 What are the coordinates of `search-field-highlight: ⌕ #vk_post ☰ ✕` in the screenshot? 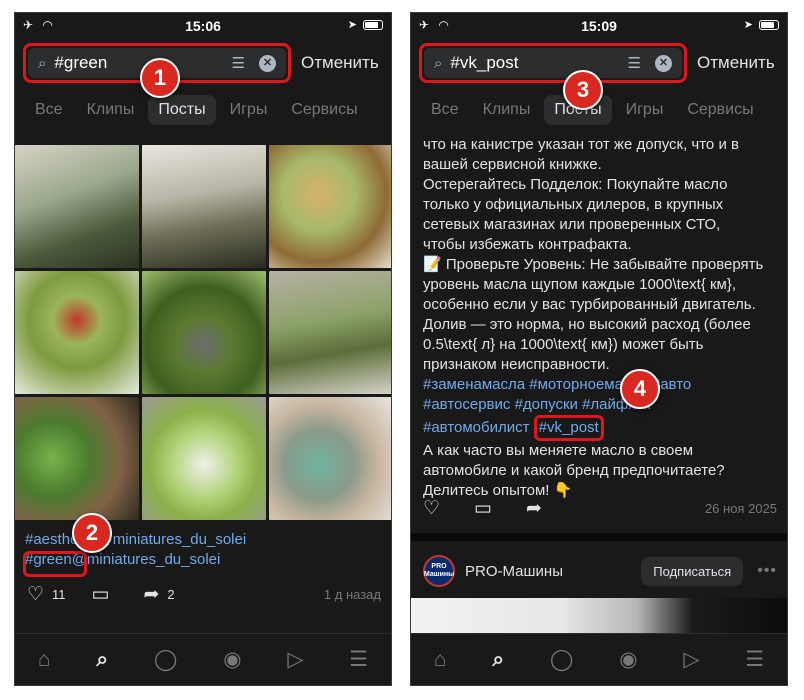 It's located at (553, 63).